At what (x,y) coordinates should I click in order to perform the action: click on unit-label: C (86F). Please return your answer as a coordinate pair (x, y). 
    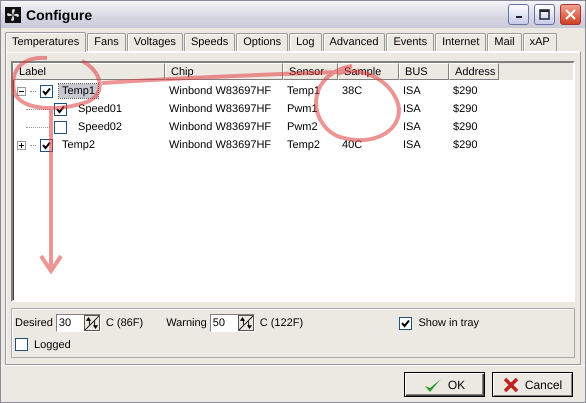
    Looking at the image, I should click on (125, 323).